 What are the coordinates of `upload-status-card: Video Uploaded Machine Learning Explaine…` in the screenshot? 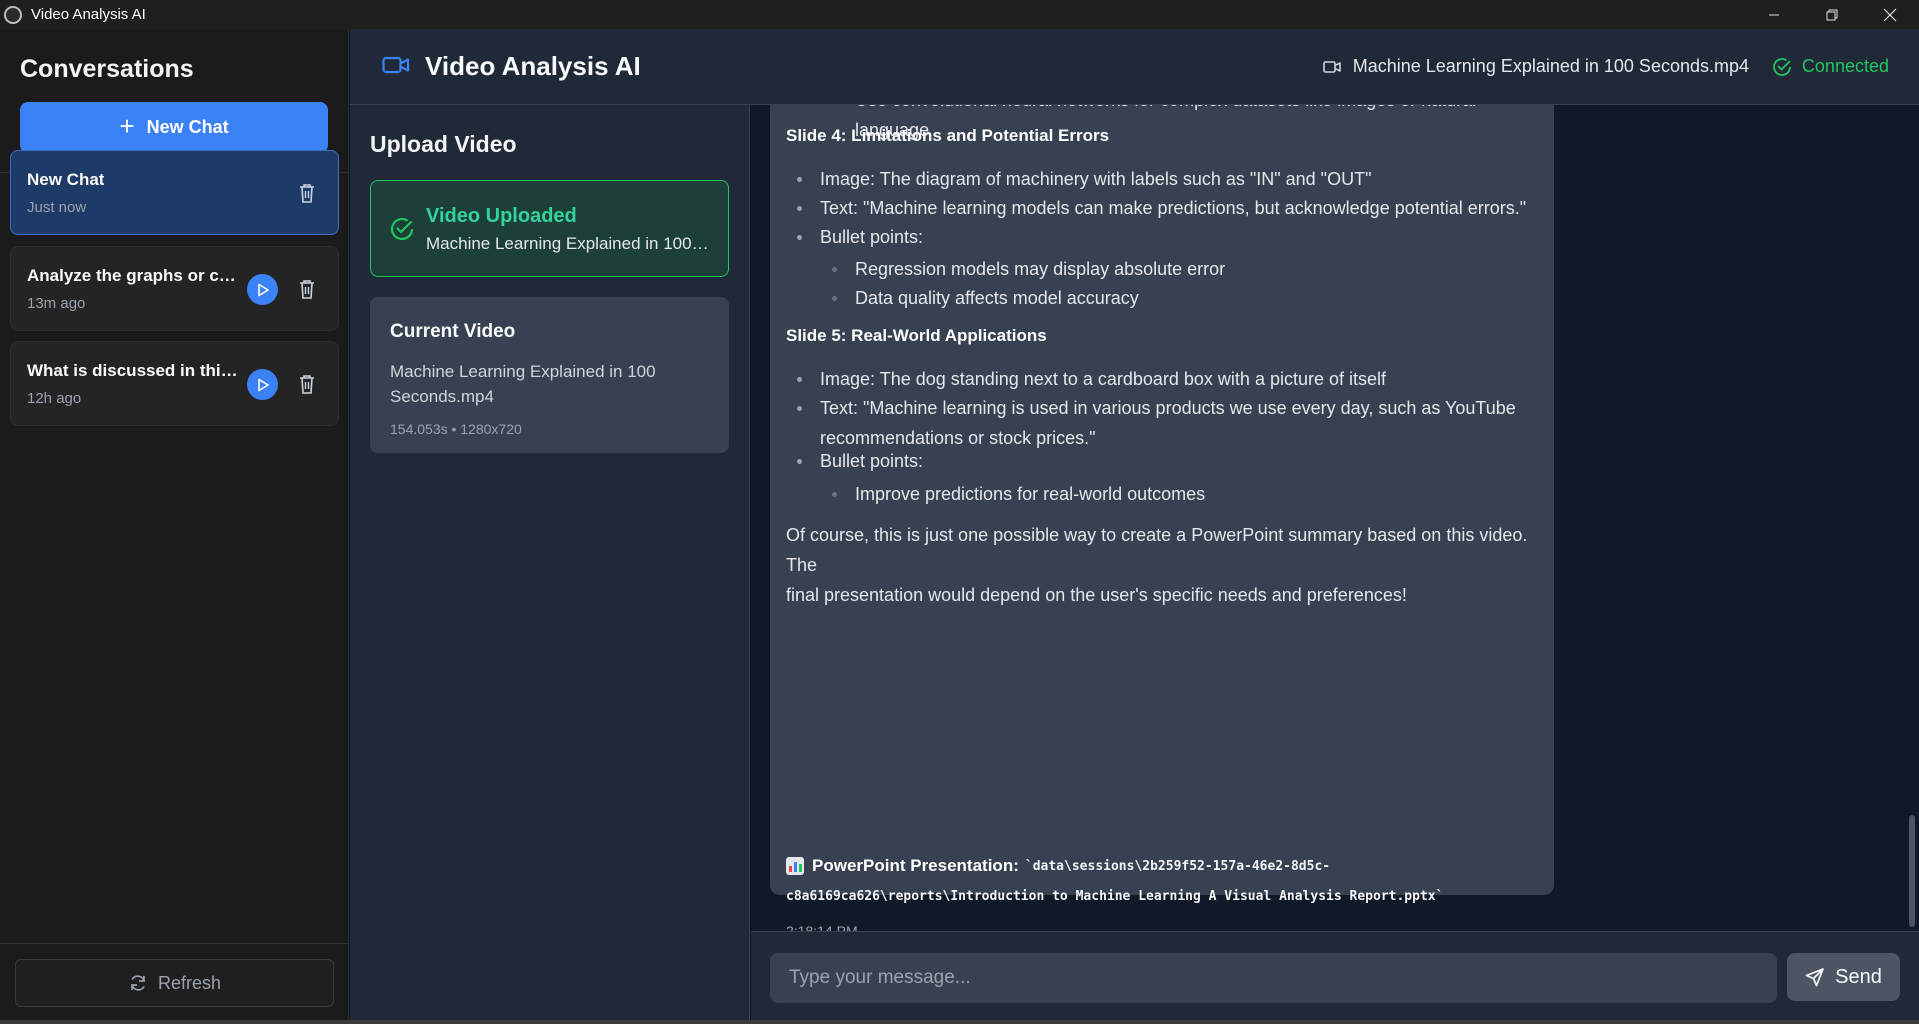 It's located at (549, 228).